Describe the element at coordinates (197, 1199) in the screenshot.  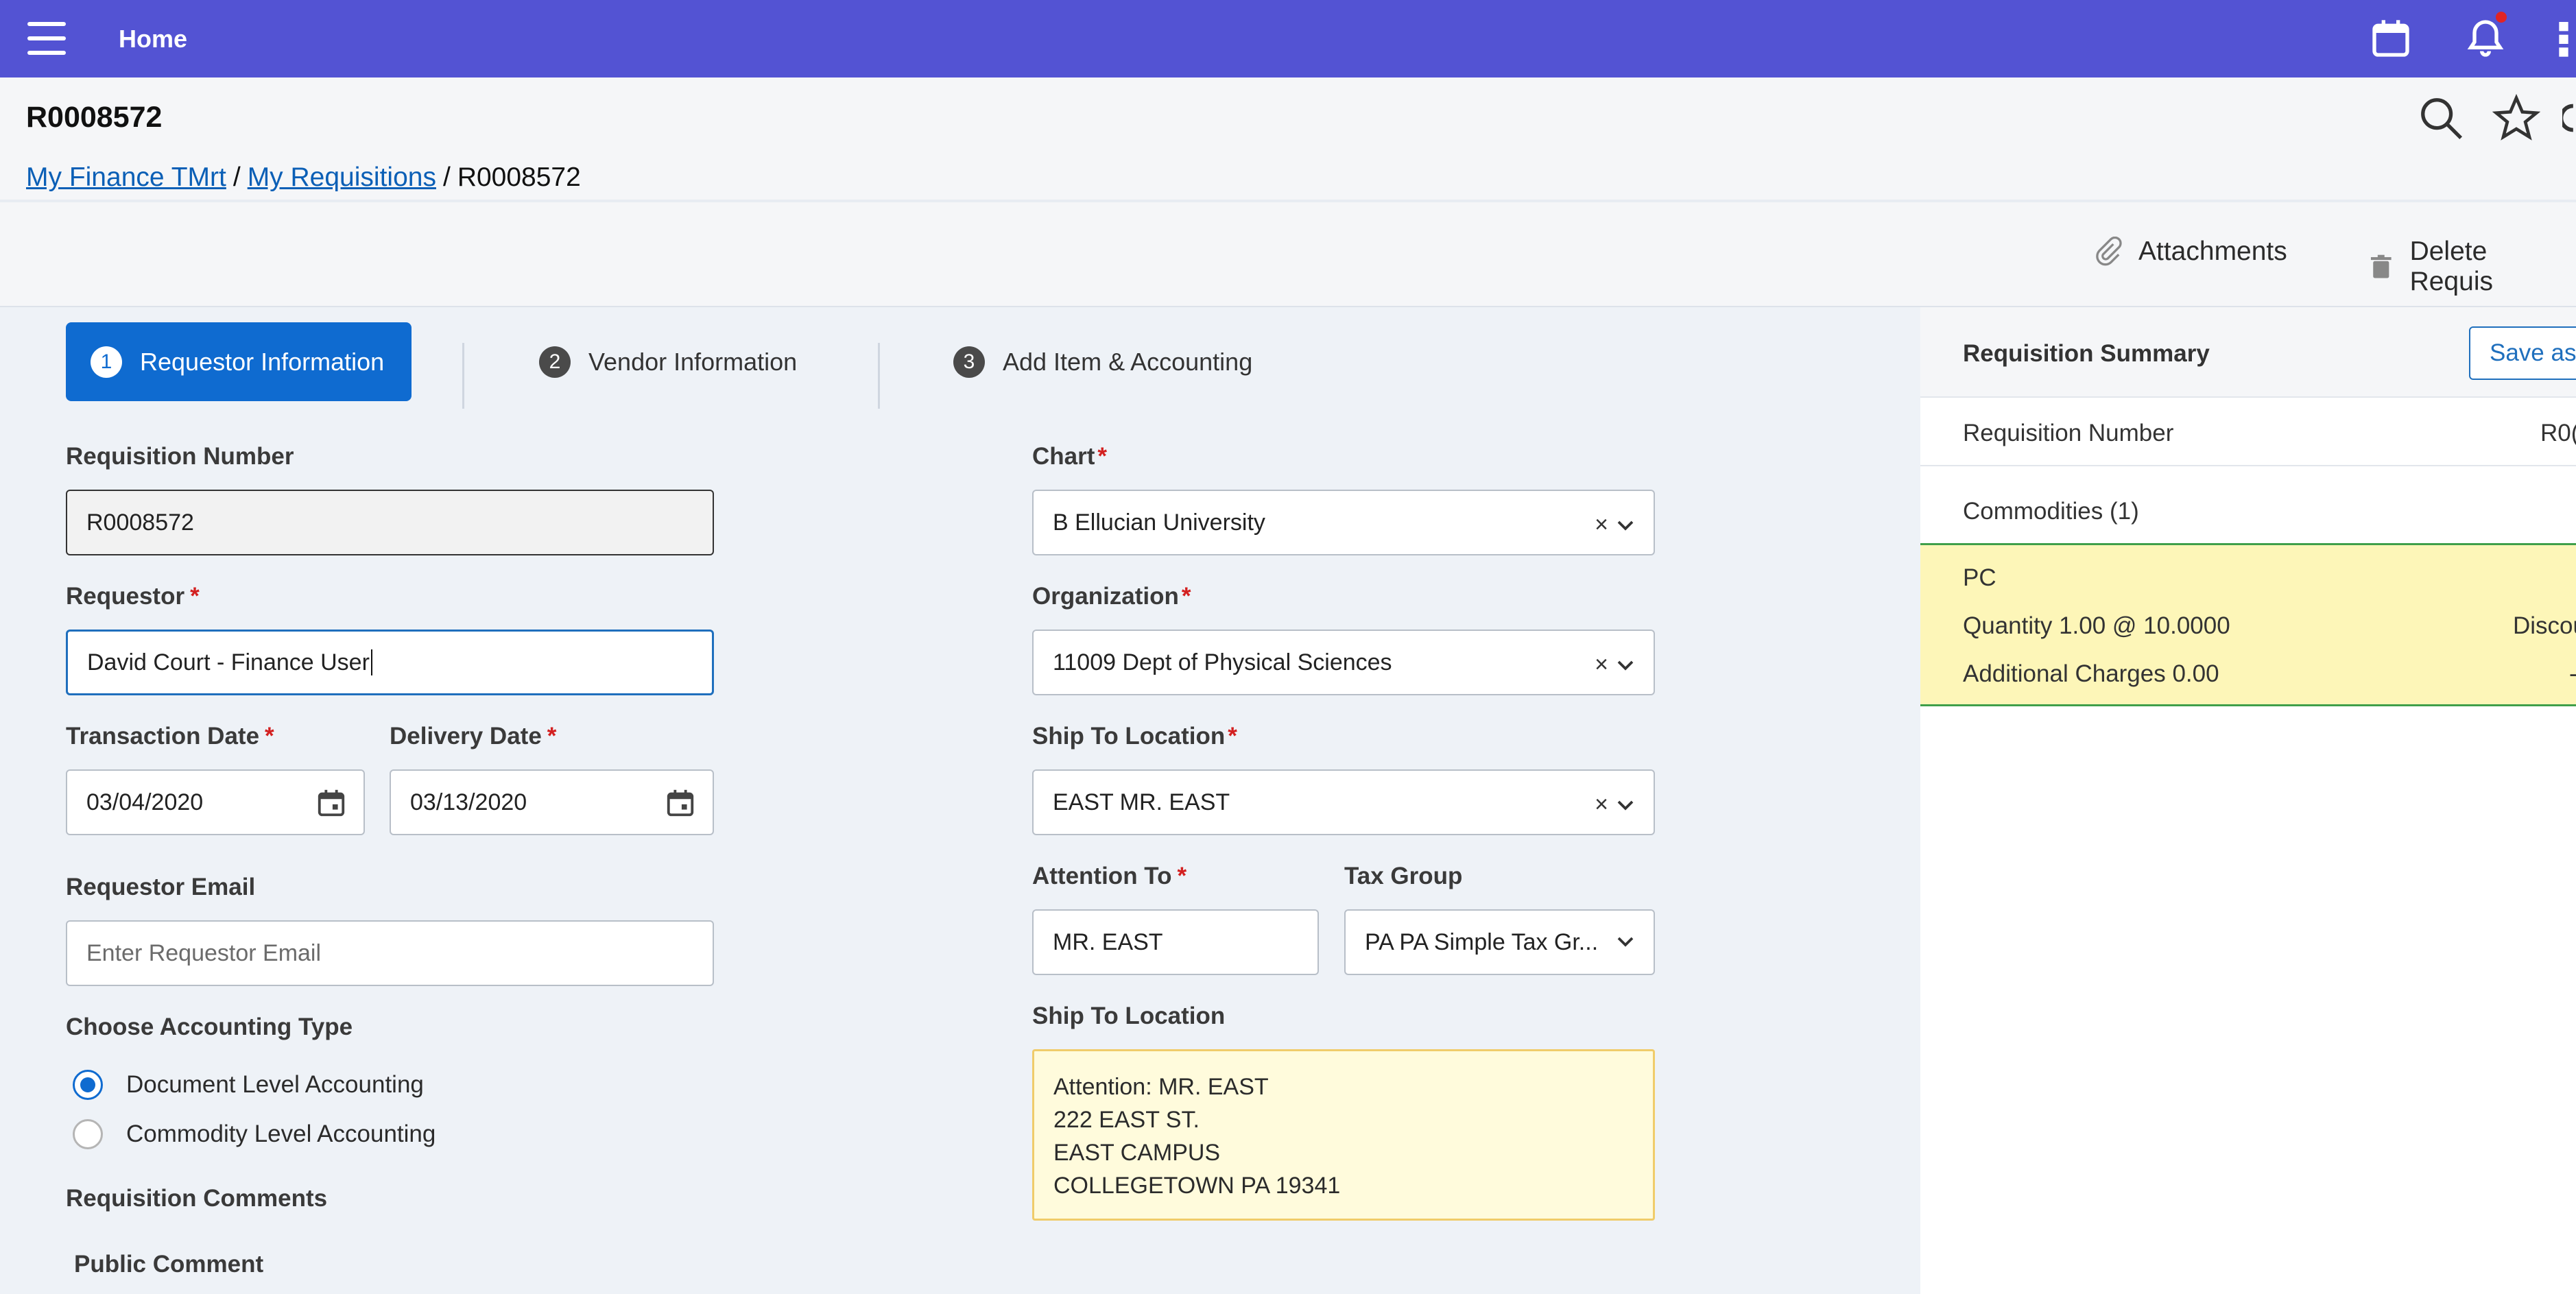
I see `requisition-comments-heading: Requisition Comments` at that location.